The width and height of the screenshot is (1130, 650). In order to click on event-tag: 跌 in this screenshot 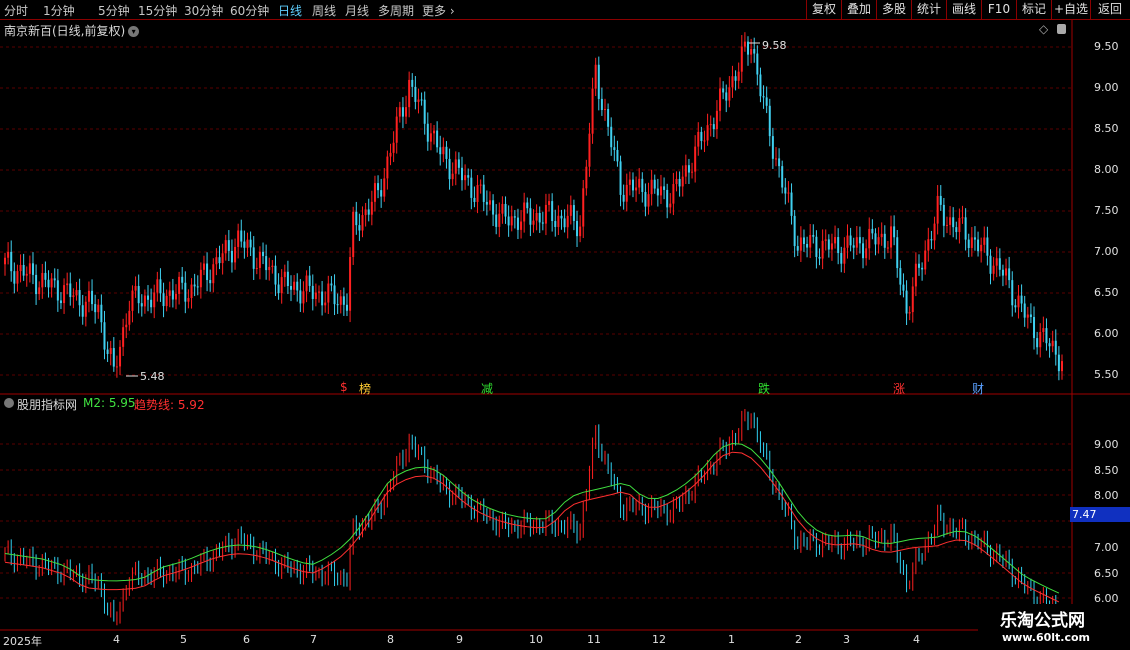, I will do `click(764, 388)`.